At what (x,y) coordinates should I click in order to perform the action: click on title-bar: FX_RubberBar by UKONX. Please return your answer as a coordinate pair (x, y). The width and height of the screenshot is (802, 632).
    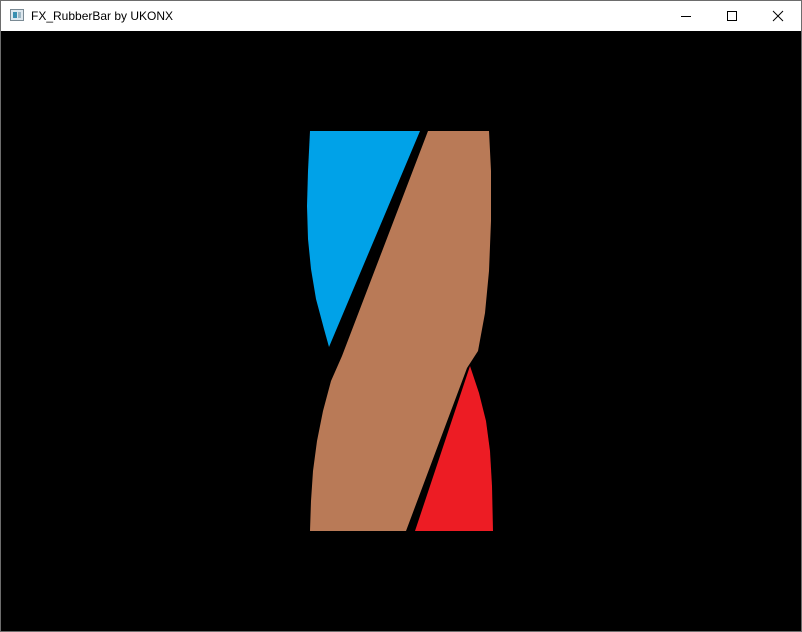
    Looking at the image, I should click on (401, 16).